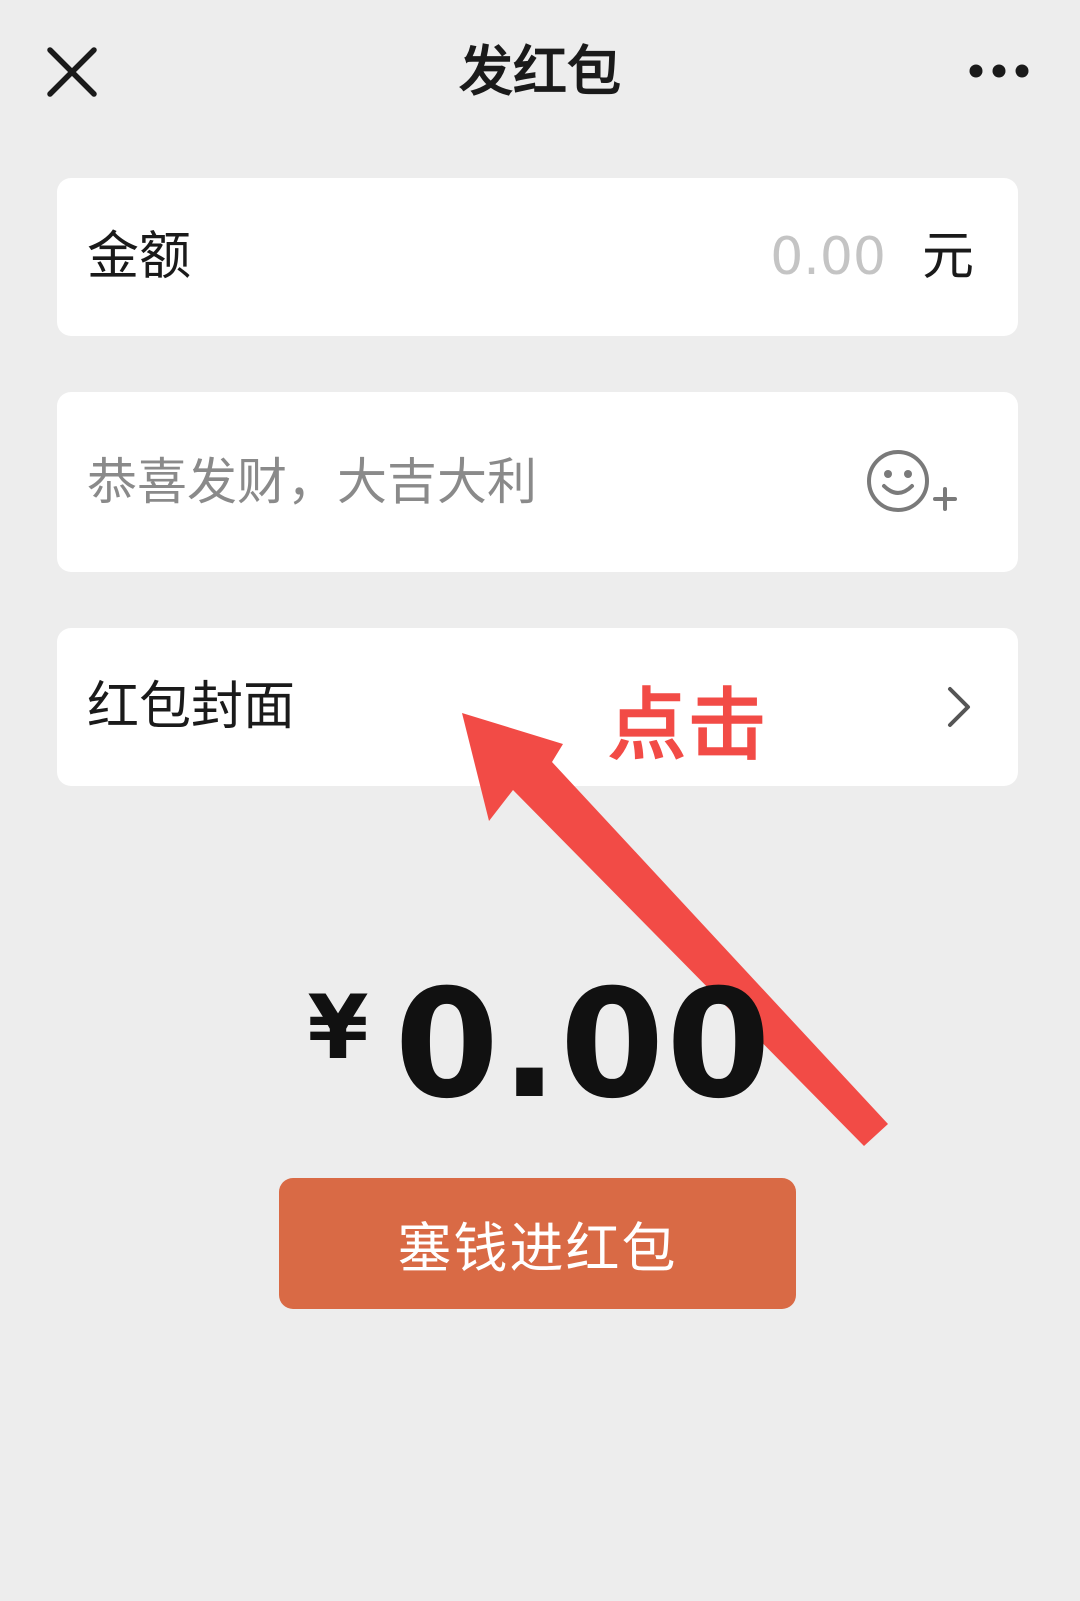  What do you see at coordinates (467, 482) in the screenshot?
I see `message-input` at bounding box center [467, 482].